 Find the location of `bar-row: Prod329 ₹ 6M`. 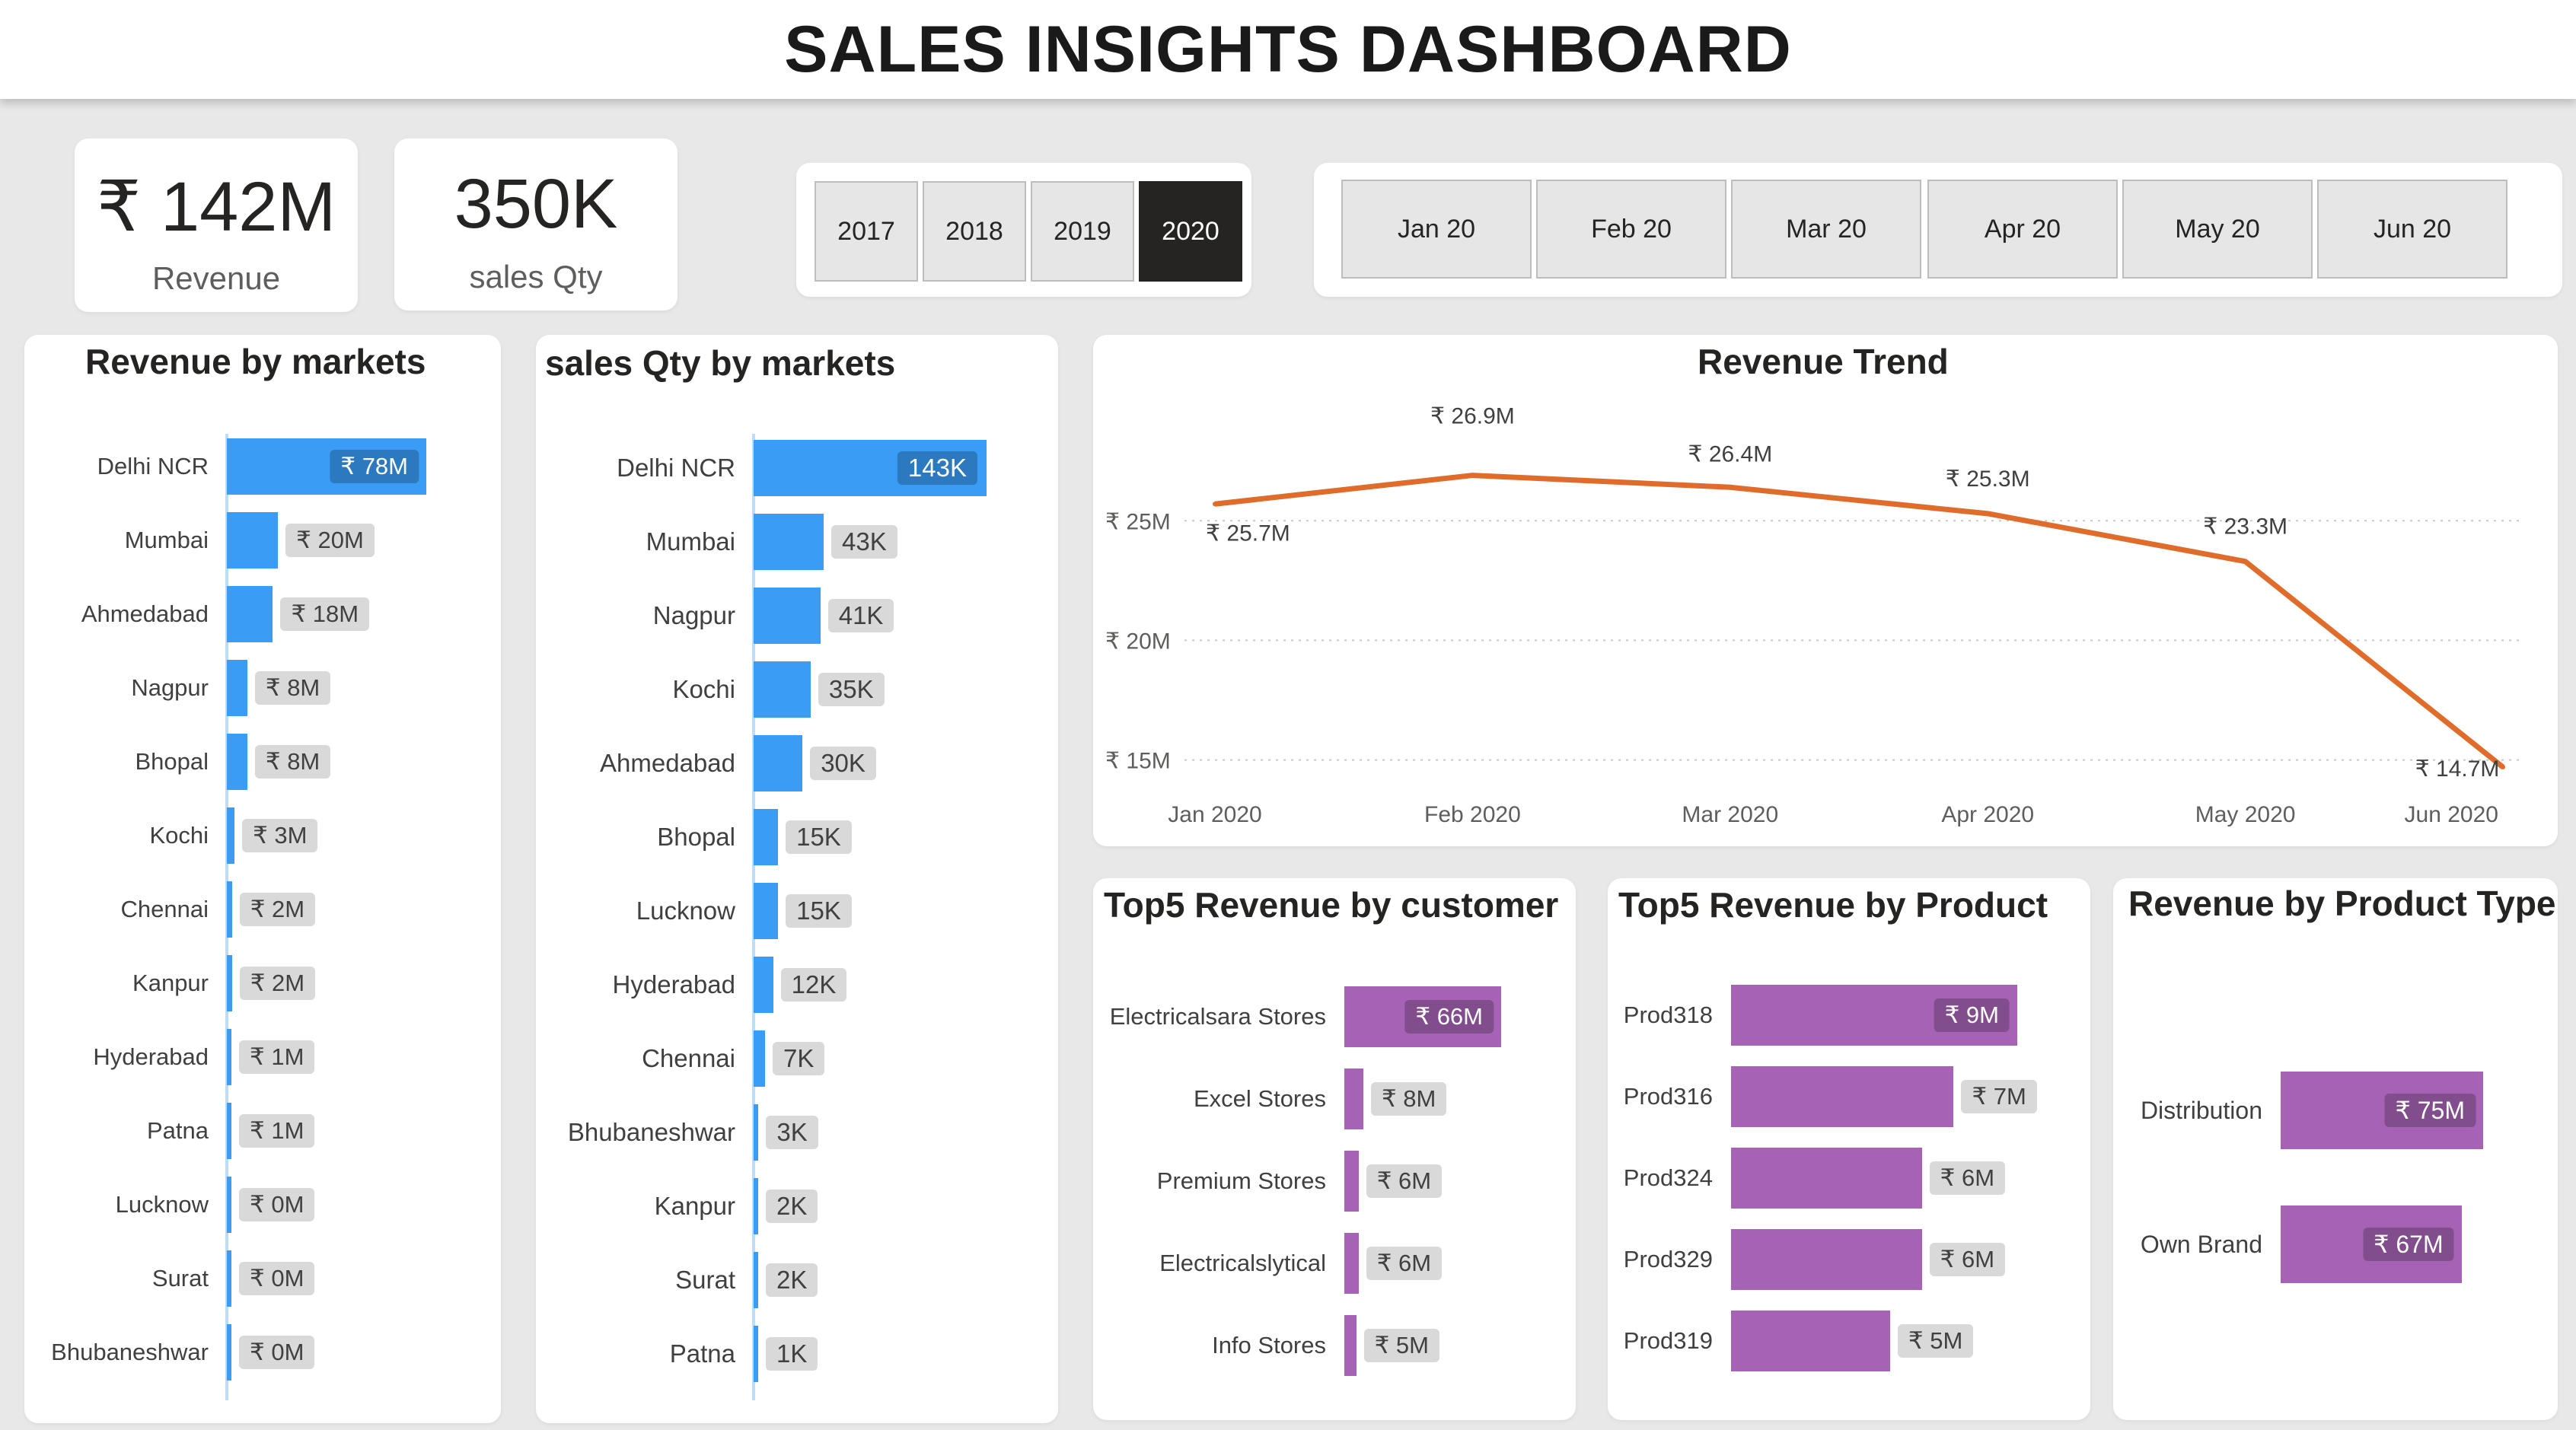

bar-row: Prod329 ₹ 6M is located at coordinates (1837, 1259).